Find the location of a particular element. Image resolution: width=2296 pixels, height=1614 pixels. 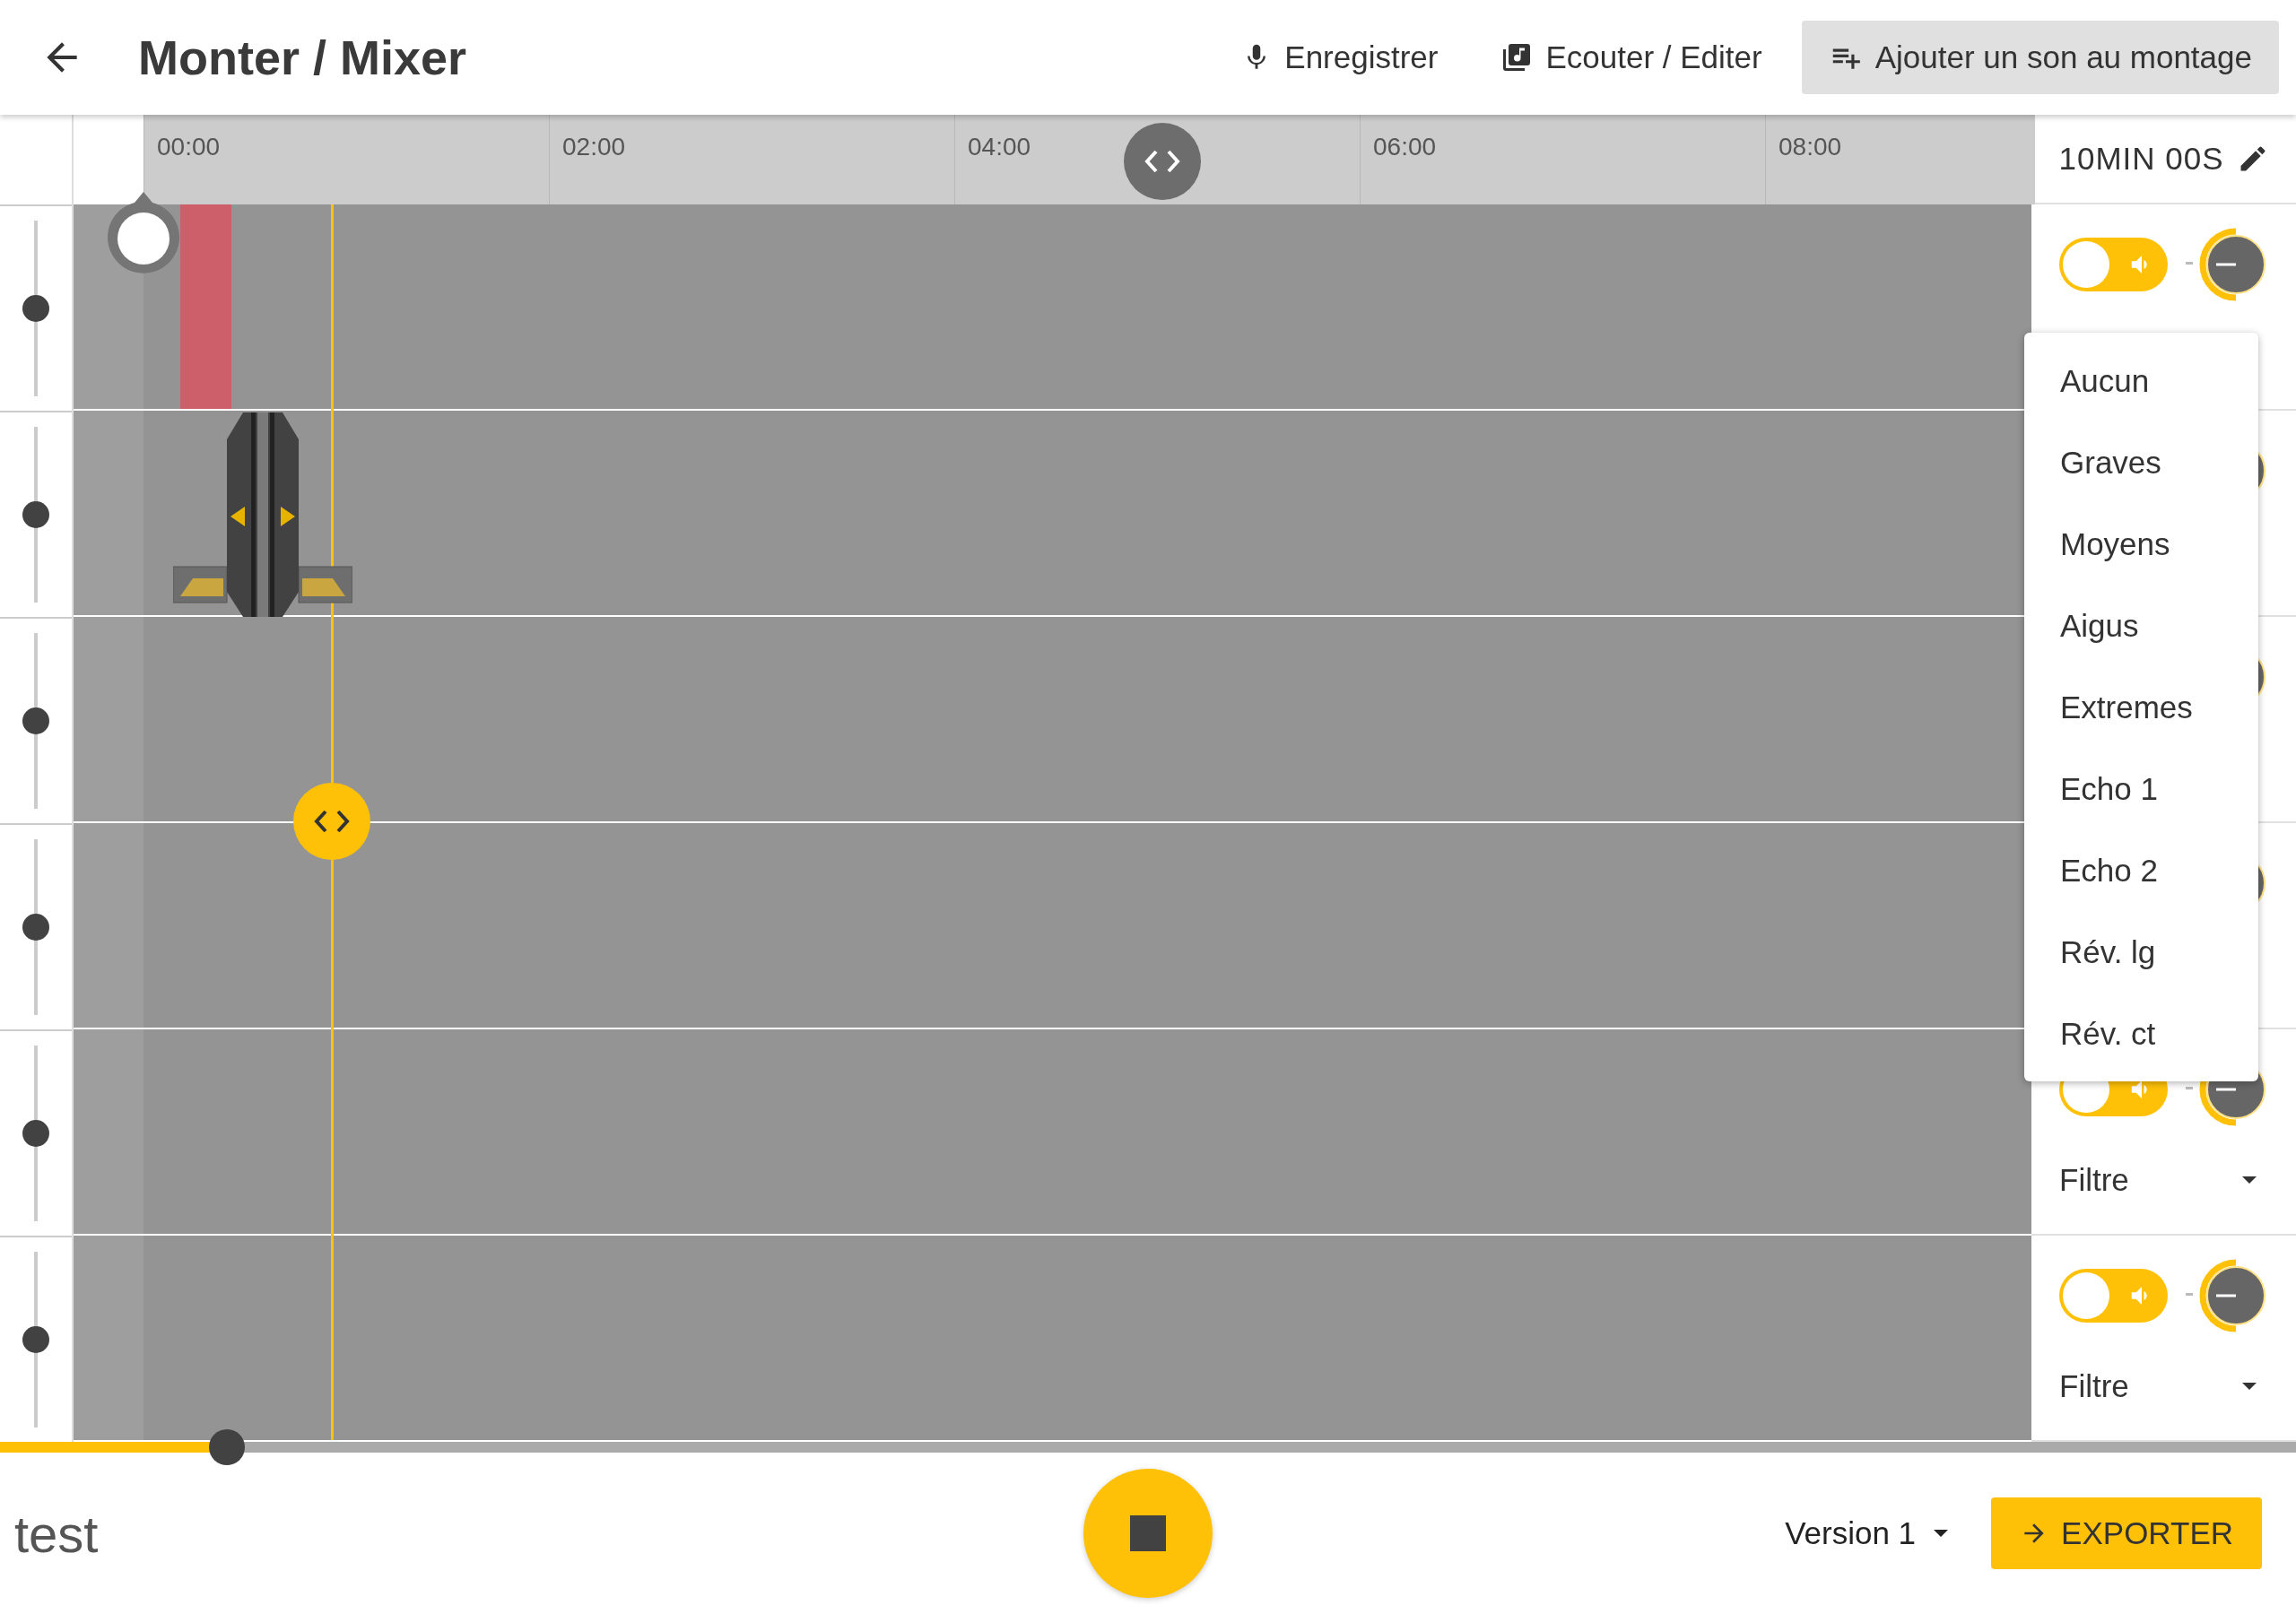

time-label: 06:00 is located at coordinates (1405, 147).